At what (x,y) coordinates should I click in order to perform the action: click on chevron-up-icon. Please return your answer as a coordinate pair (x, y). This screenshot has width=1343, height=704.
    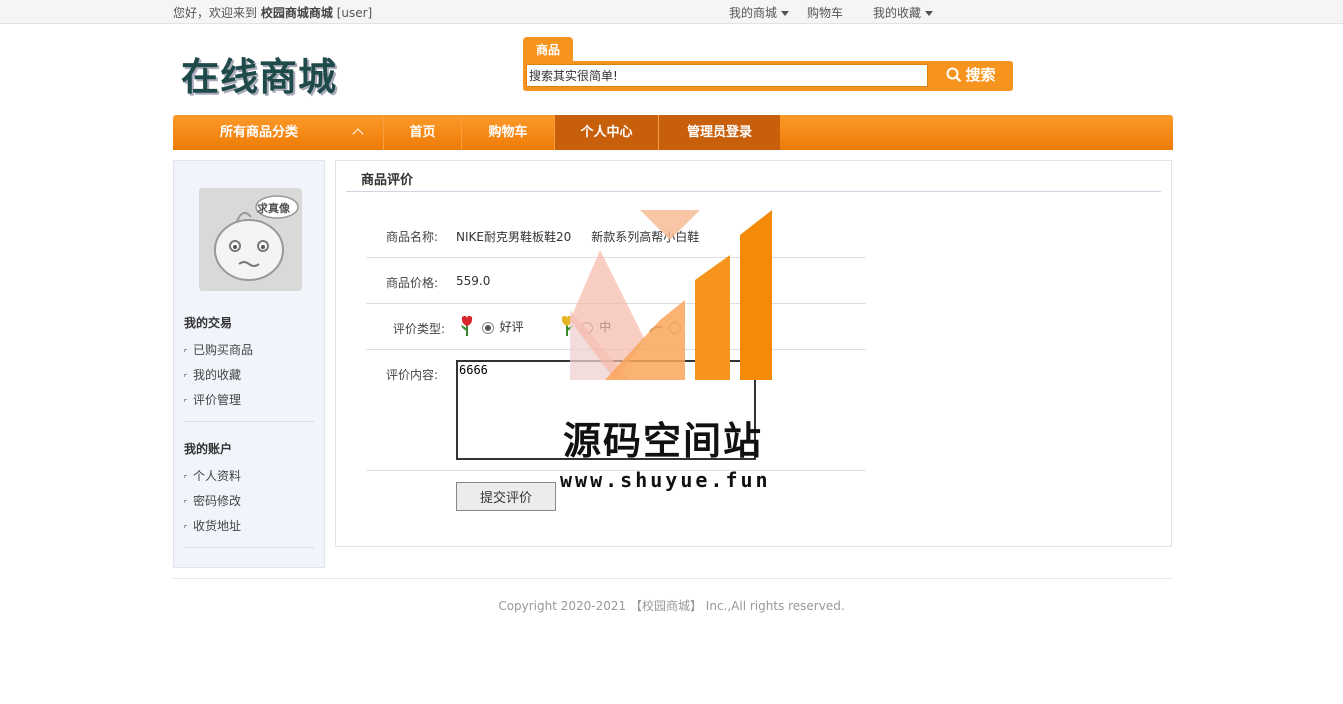
    Looking at the image, I should click on (358, 134).